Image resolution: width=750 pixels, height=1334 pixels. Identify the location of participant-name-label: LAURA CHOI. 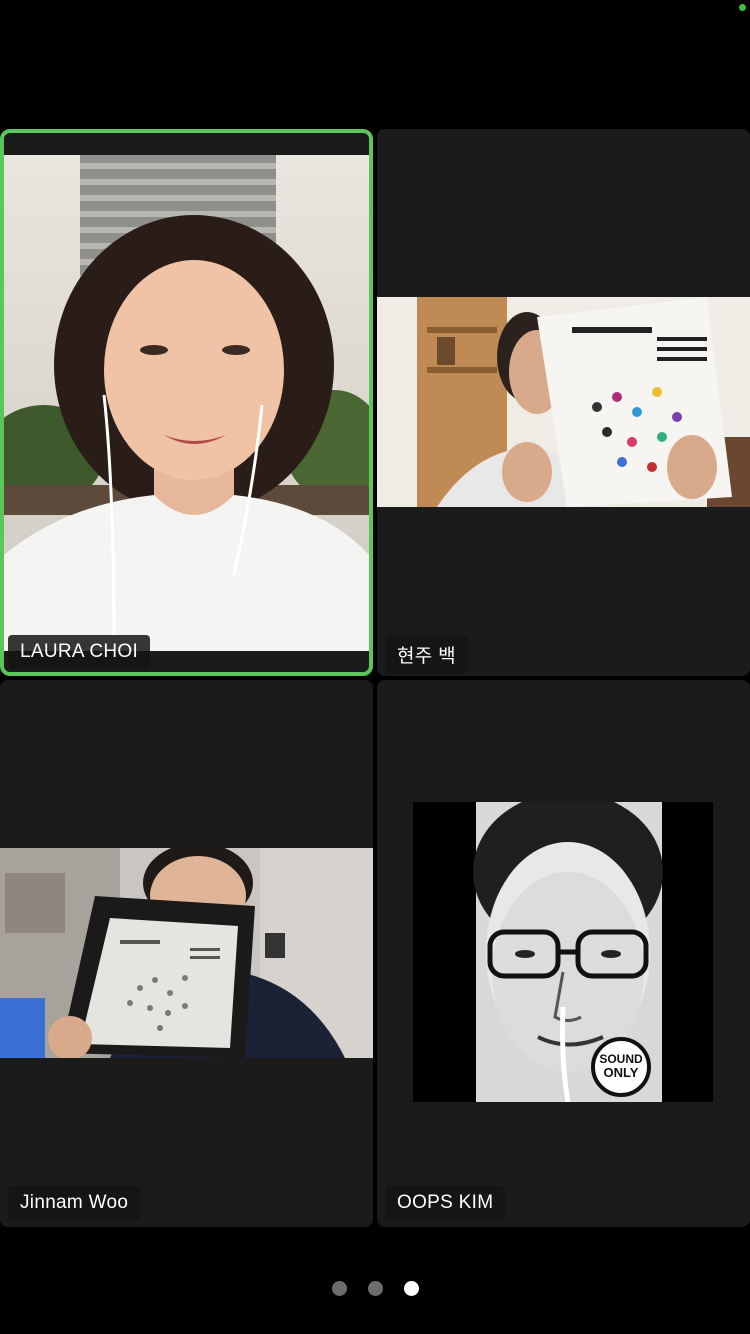
(79, 652).